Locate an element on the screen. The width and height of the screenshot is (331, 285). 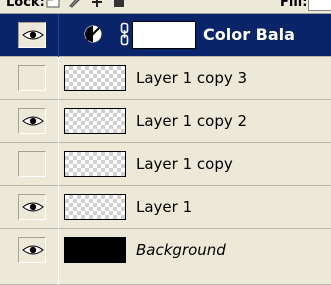
layer-mask-thumbnail is located at coordinates (164, 35).